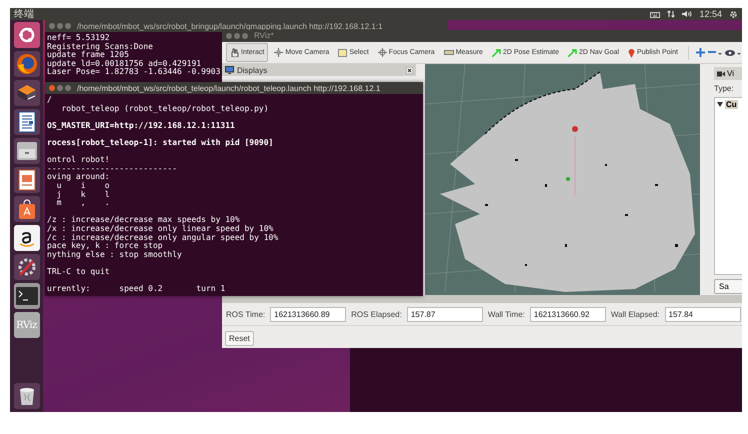 The height and width of the screenshot is (434, 748). What do you see at coordinates (308, 314) in the screenshot?
I see `time-field: 1621313660.89` at bounding box center [308, 314].